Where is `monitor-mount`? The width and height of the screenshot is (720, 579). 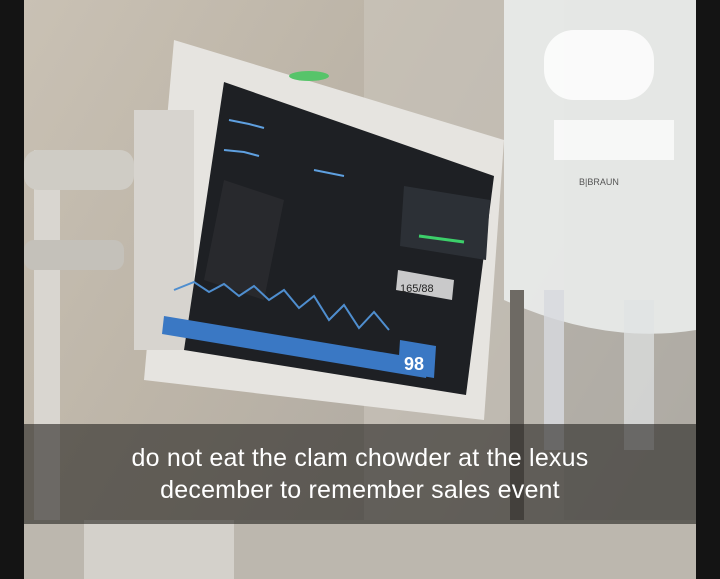 monitor-mount is located at coordinates (164, 230).